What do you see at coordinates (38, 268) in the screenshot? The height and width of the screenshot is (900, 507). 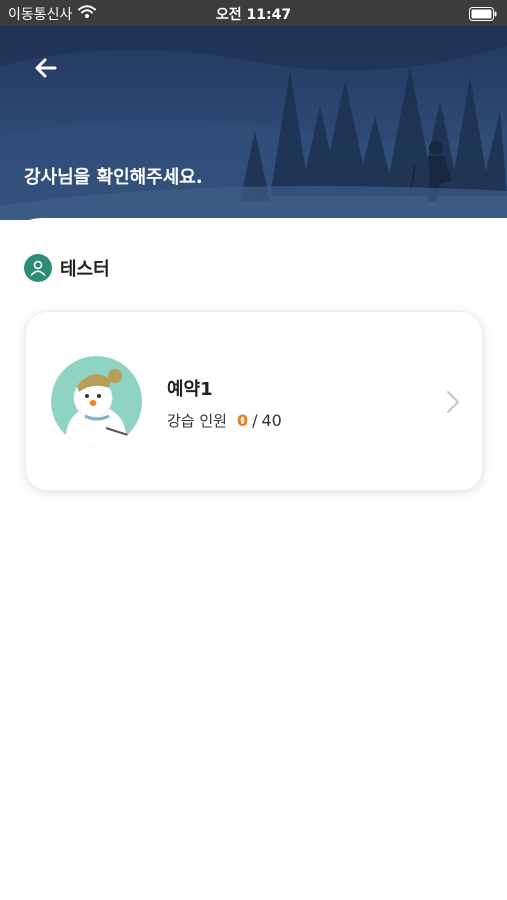 I see `person-icon` at bounding box center [38, 268].